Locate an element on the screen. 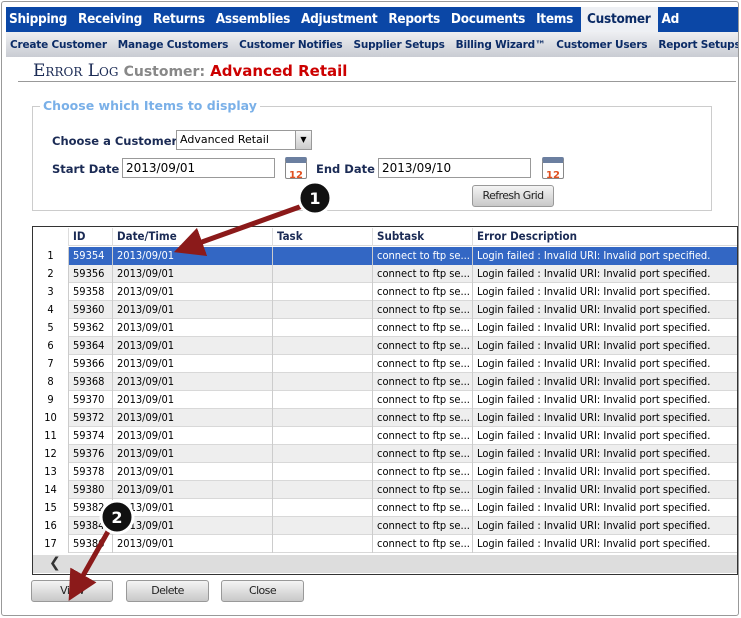  column-header-subtask: Subtask is located at coordinates (423, 237).